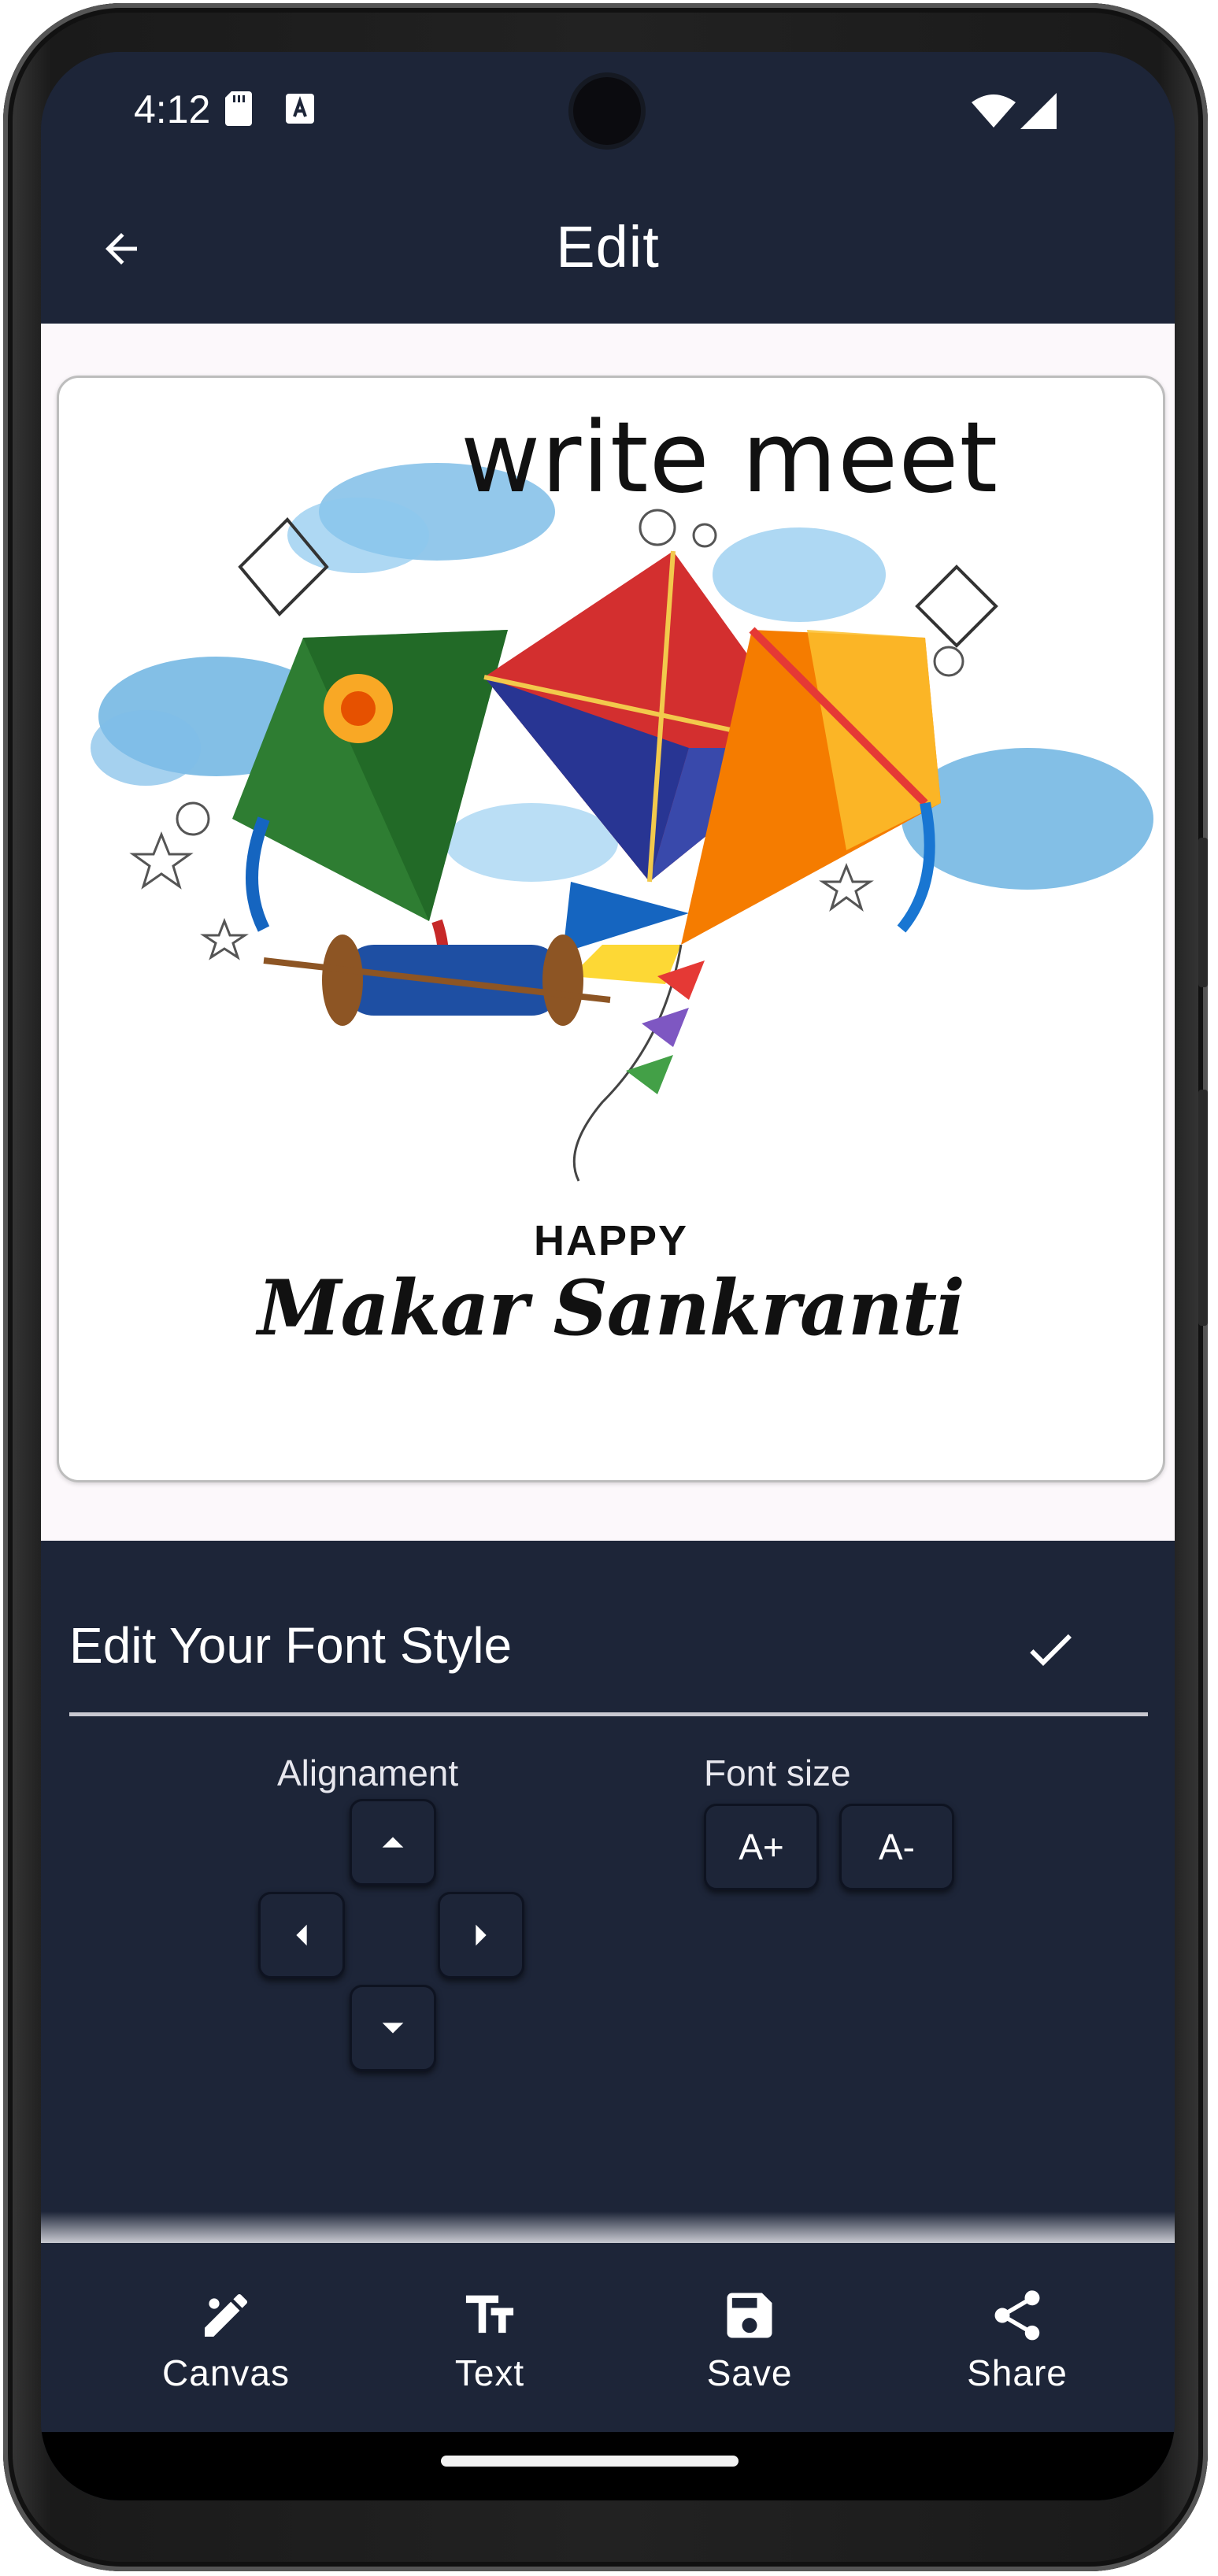  I want to click on gesture-bar, so click(608, 2466).